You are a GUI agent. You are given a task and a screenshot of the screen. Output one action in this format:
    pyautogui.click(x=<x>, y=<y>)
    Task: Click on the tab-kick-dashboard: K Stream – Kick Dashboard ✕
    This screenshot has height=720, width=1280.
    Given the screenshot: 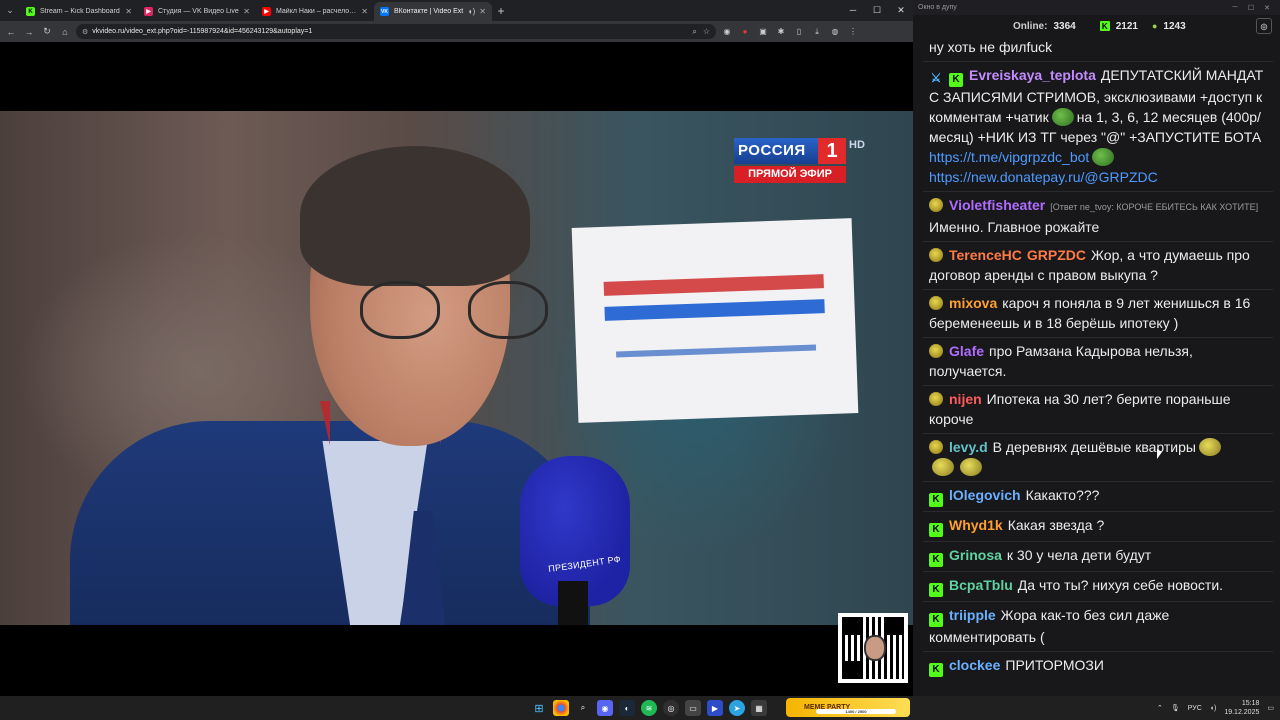 What is the action you would take?
    pyautogui.click(x=79, y=11)
    